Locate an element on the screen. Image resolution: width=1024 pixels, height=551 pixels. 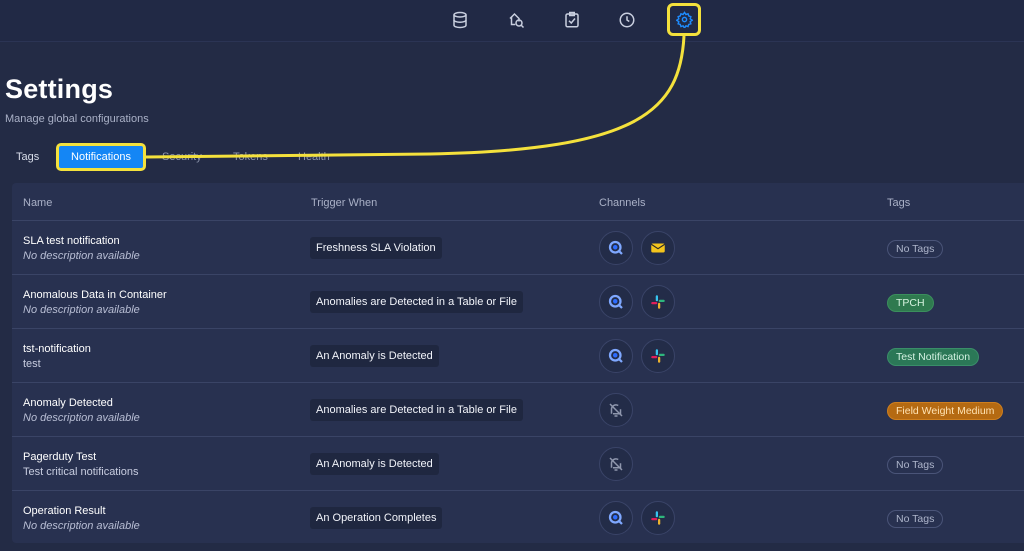
header-name: Name is located at coordinates (37, 203).